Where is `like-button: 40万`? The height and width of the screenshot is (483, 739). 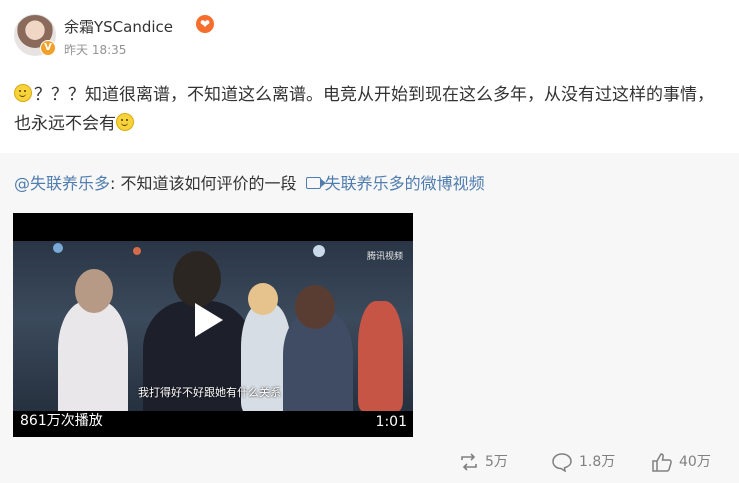
like-button: 40万 is located at coordinates (681, 462).